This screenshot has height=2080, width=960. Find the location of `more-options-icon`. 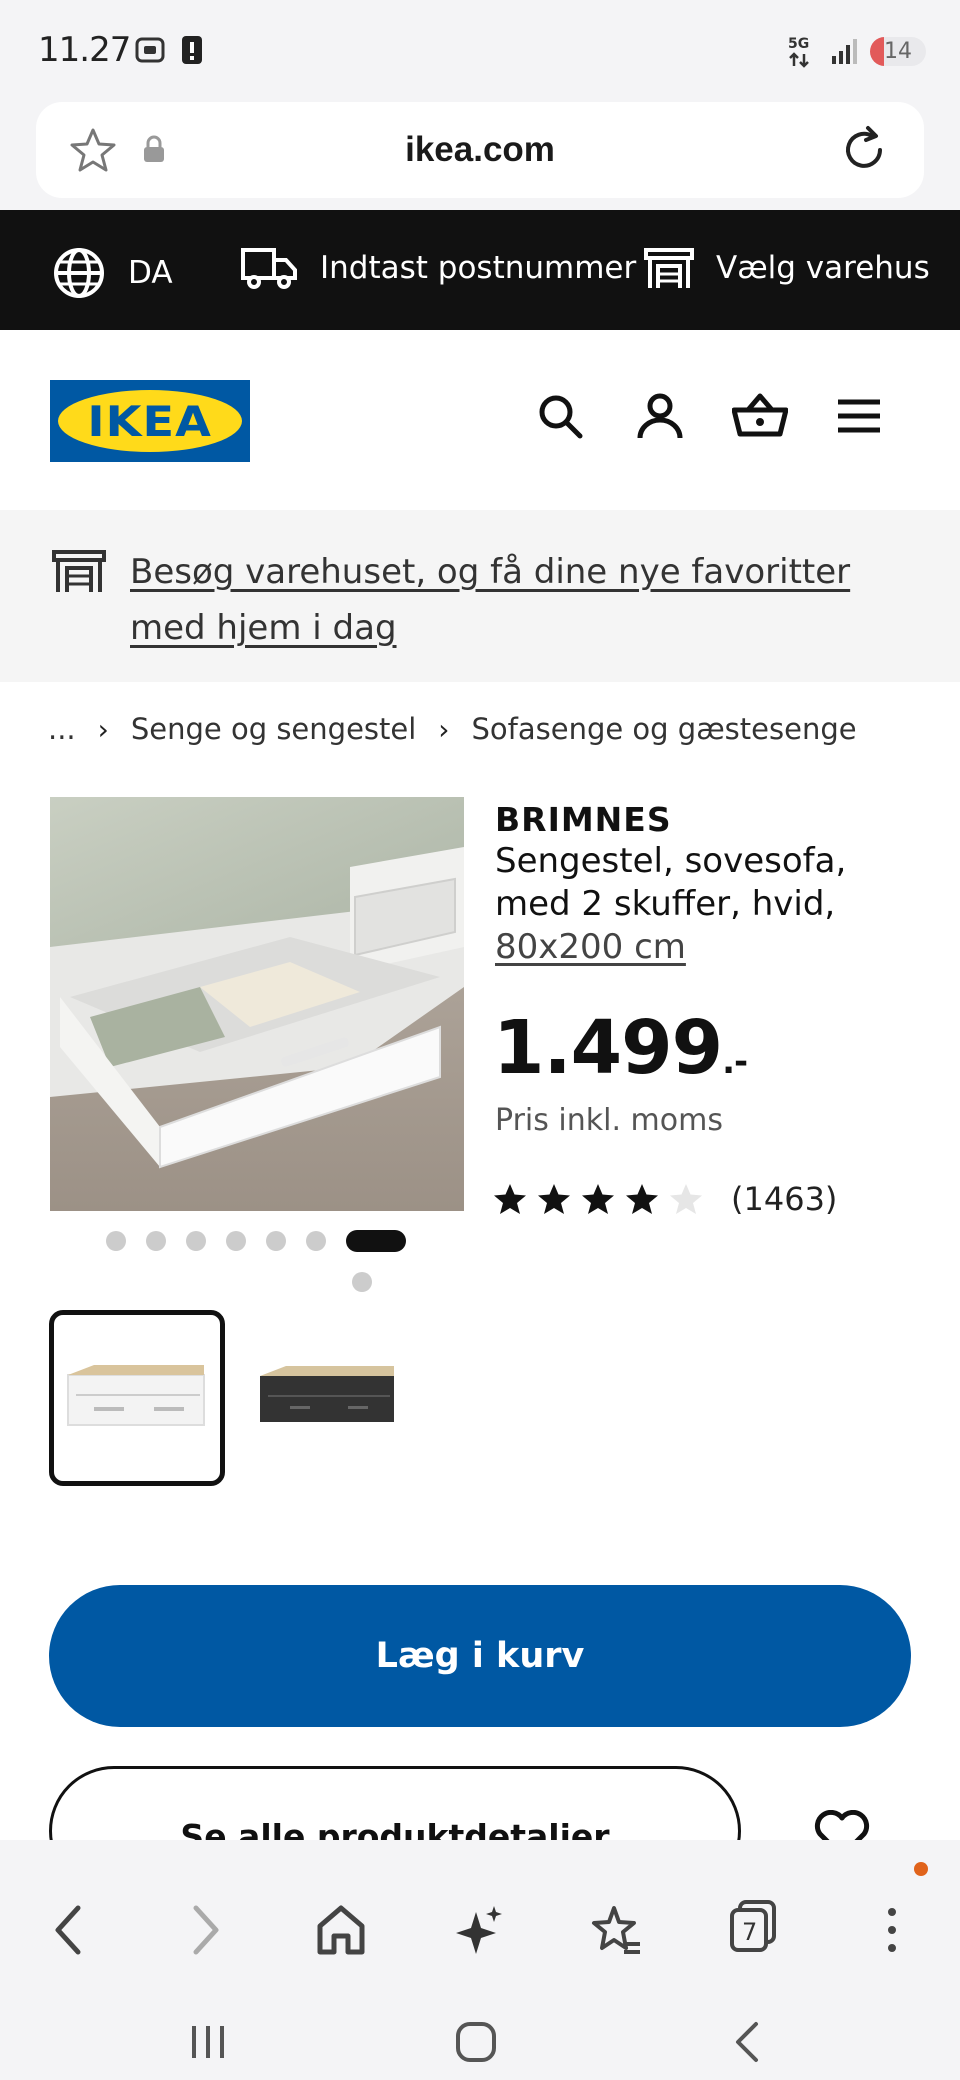

more-options-icon is located at coordinates (892, 1930).